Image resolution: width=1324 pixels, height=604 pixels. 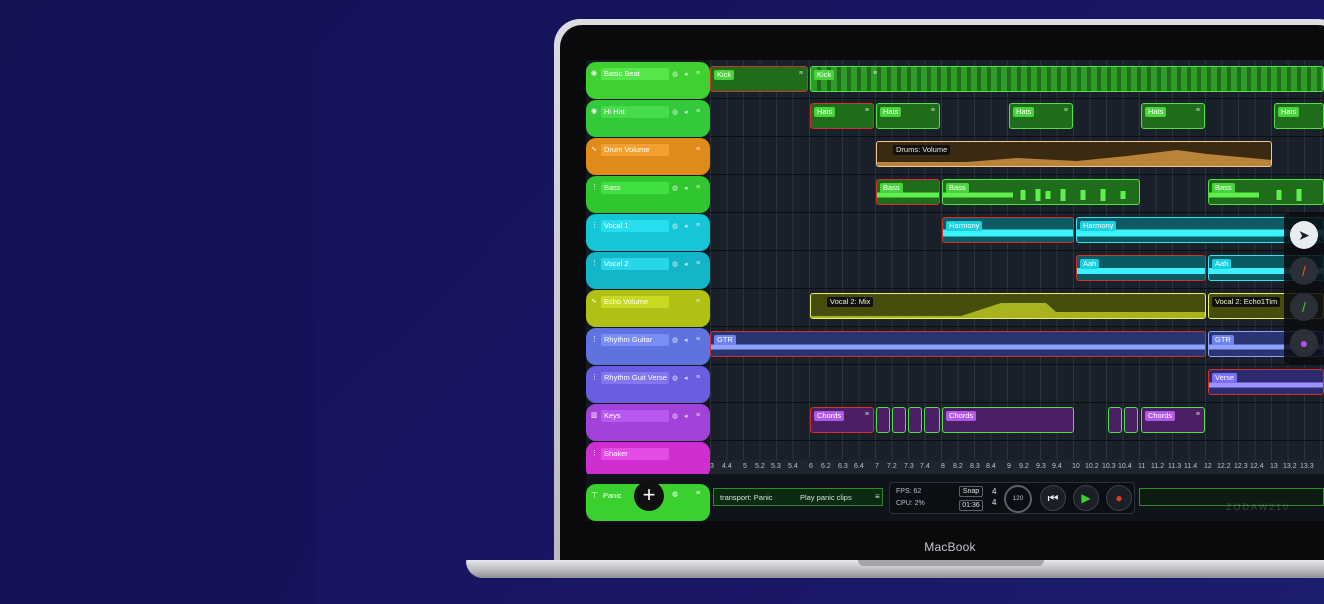 I want to click on clip-hats: Hats, so click(x=1299, y=116).